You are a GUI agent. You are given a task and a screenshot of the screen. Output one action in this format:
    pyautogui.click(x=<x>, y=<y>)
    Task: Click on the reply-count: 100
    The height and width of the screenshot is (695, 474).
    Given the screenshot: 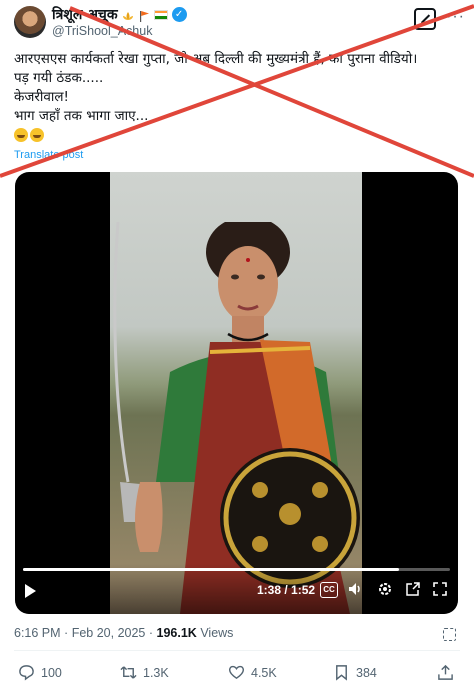 What is the action you would take?
    pyautogui.click(x=51, y=672)
    